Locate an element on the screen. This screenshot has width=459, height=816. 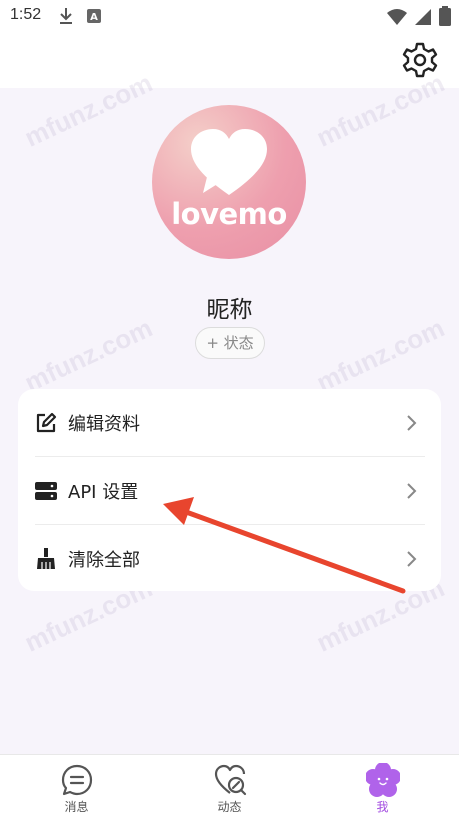
bottom-tab-bar: 消息 动态 我 is located at coordinates (229, 785).